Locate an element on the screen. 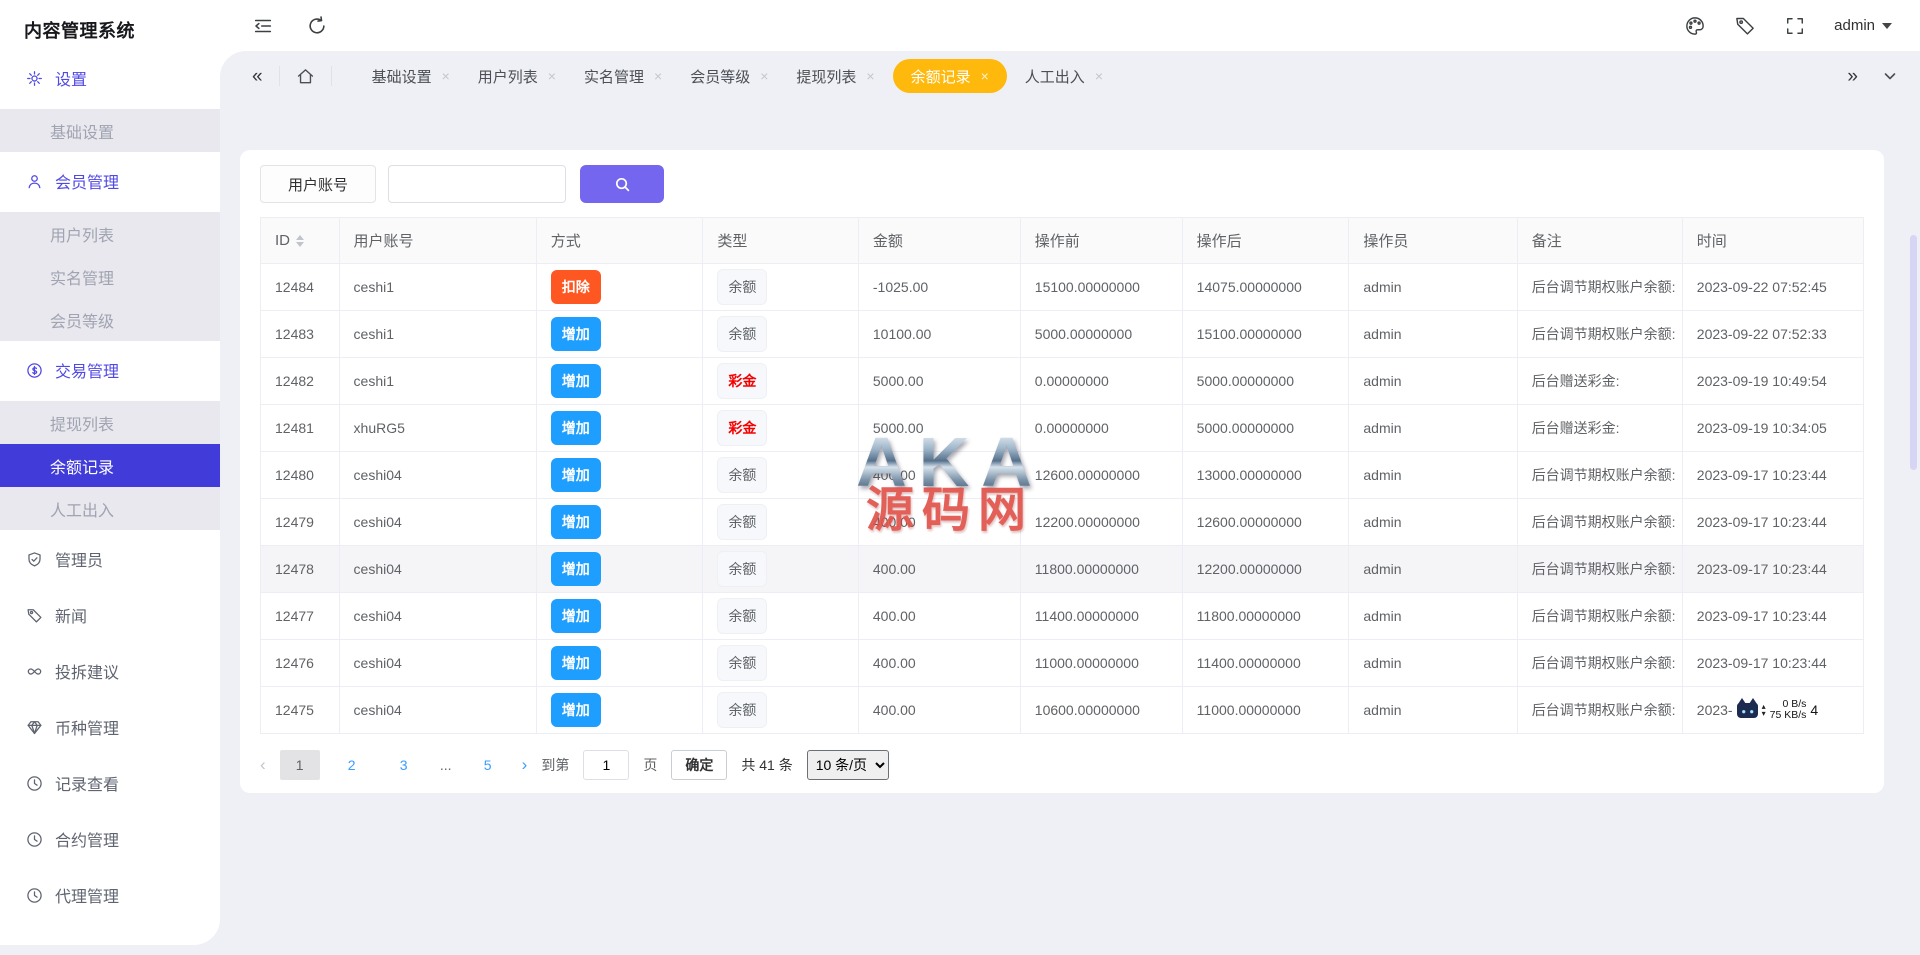 The image size is (1920, 955). goto-page-input is located at coordinates (606, 765).